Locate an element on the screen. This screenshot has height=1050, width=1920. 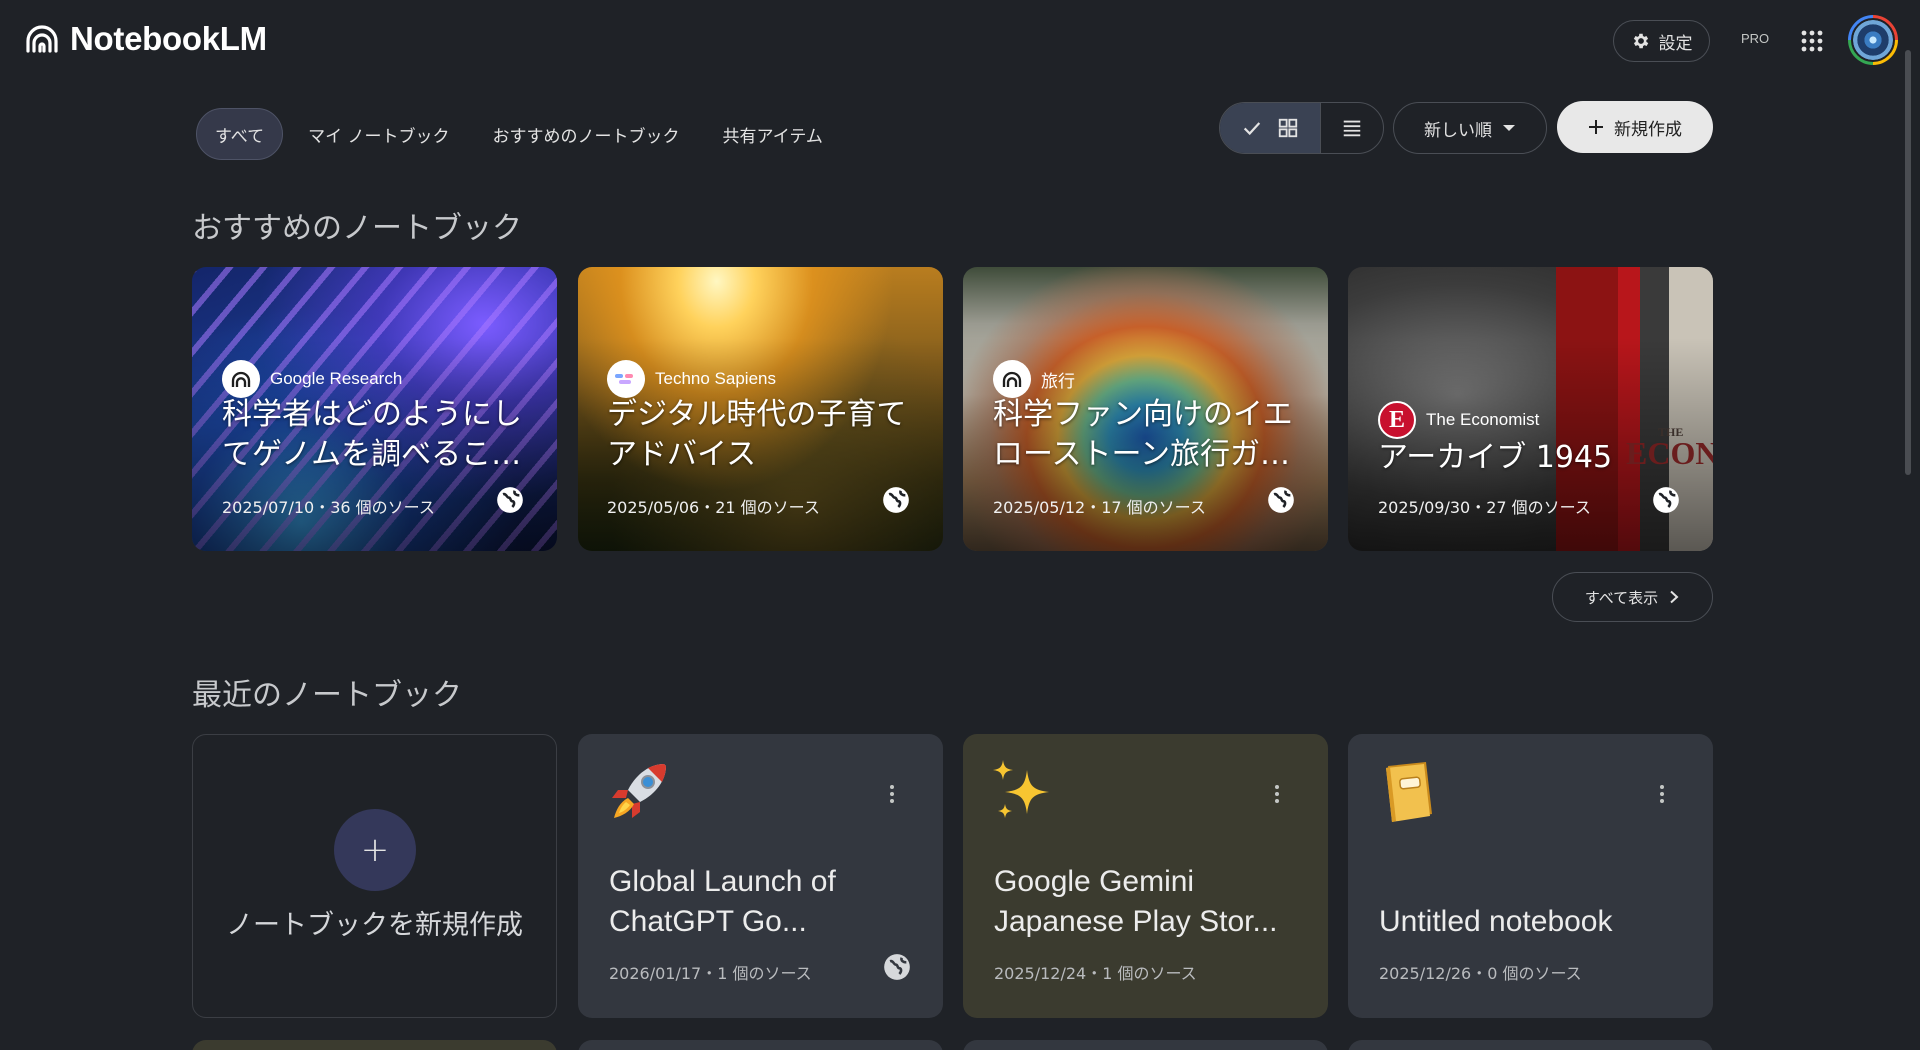
featured-source-name: Techno Sapiens is located at coordinates (715, 378).